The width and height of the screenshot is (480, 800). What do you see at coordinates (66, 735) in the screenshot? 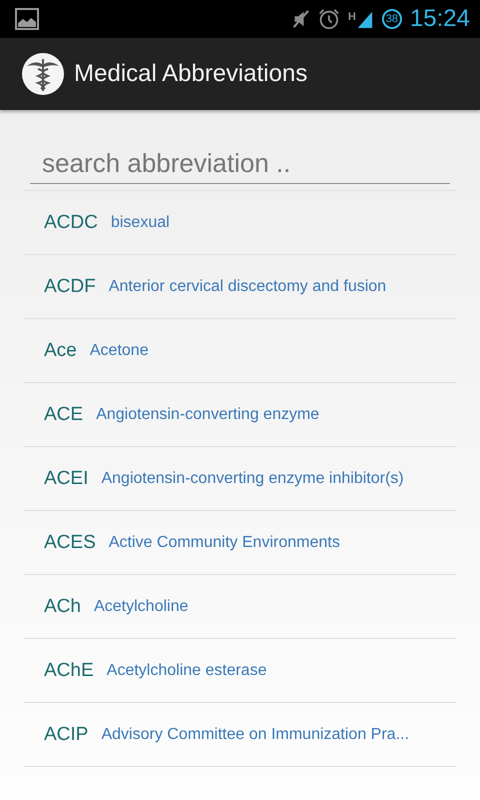
I see `abbreviation: ACIP` at bounding box center [66, 735].